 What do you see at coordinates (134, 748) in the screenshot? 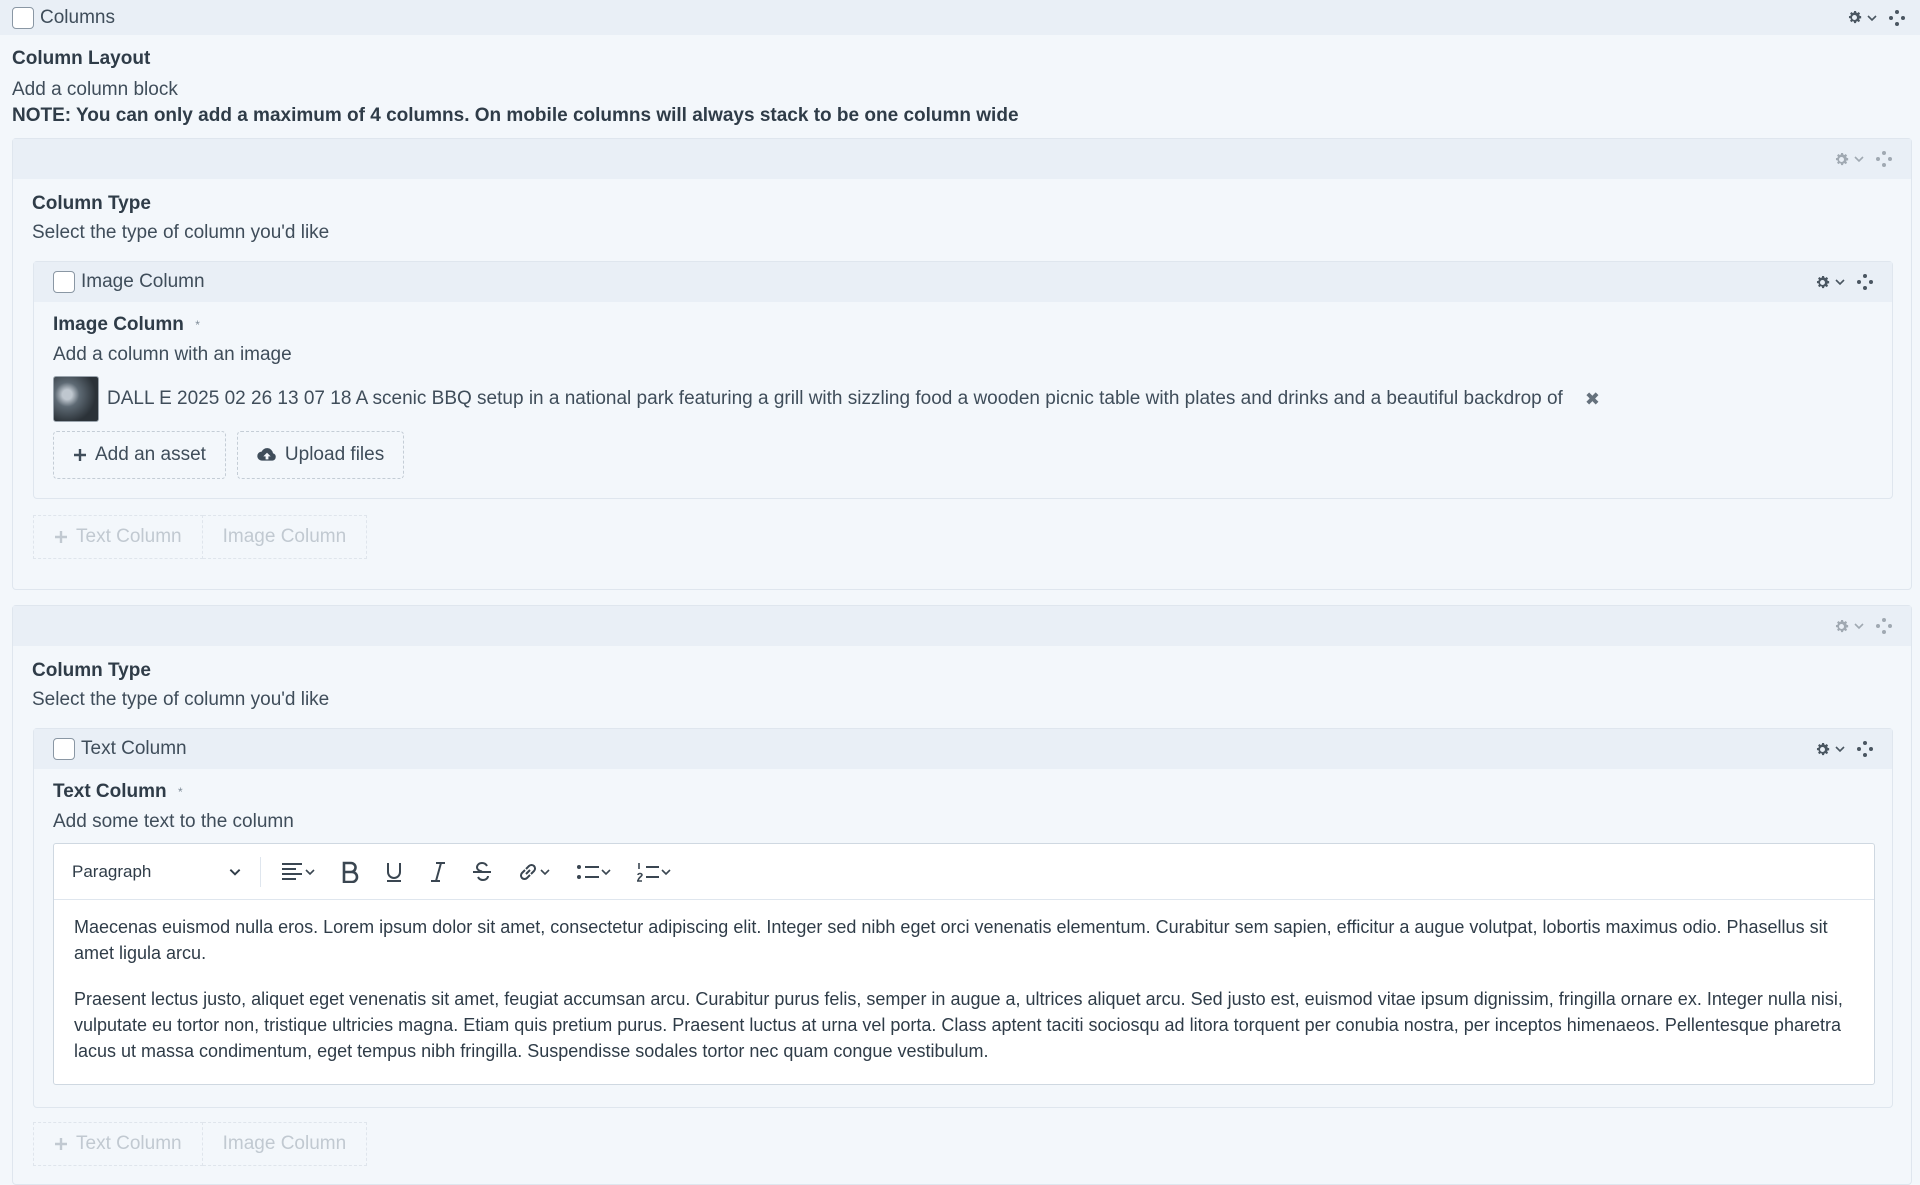
I see `text-column-title: Text Column` at bounding box center [134, 748].